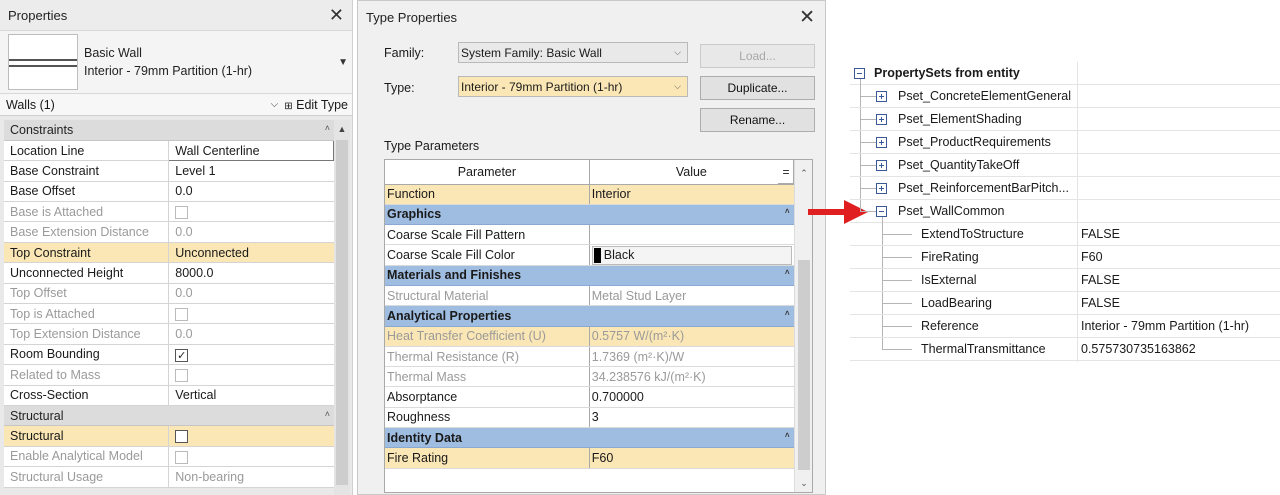 Image resolution: width=1280 pixels, height=495 pixels. I want to click on parameter-value, so click(691, 235).